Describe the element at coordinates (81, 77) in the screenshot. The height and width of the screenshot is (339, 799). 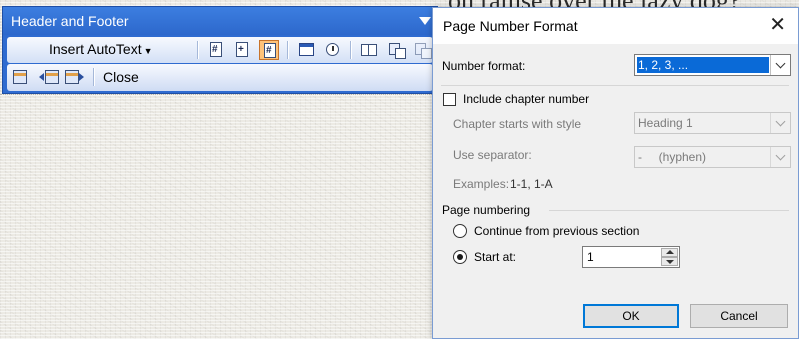
I see `next-arrow-icon` at that location.